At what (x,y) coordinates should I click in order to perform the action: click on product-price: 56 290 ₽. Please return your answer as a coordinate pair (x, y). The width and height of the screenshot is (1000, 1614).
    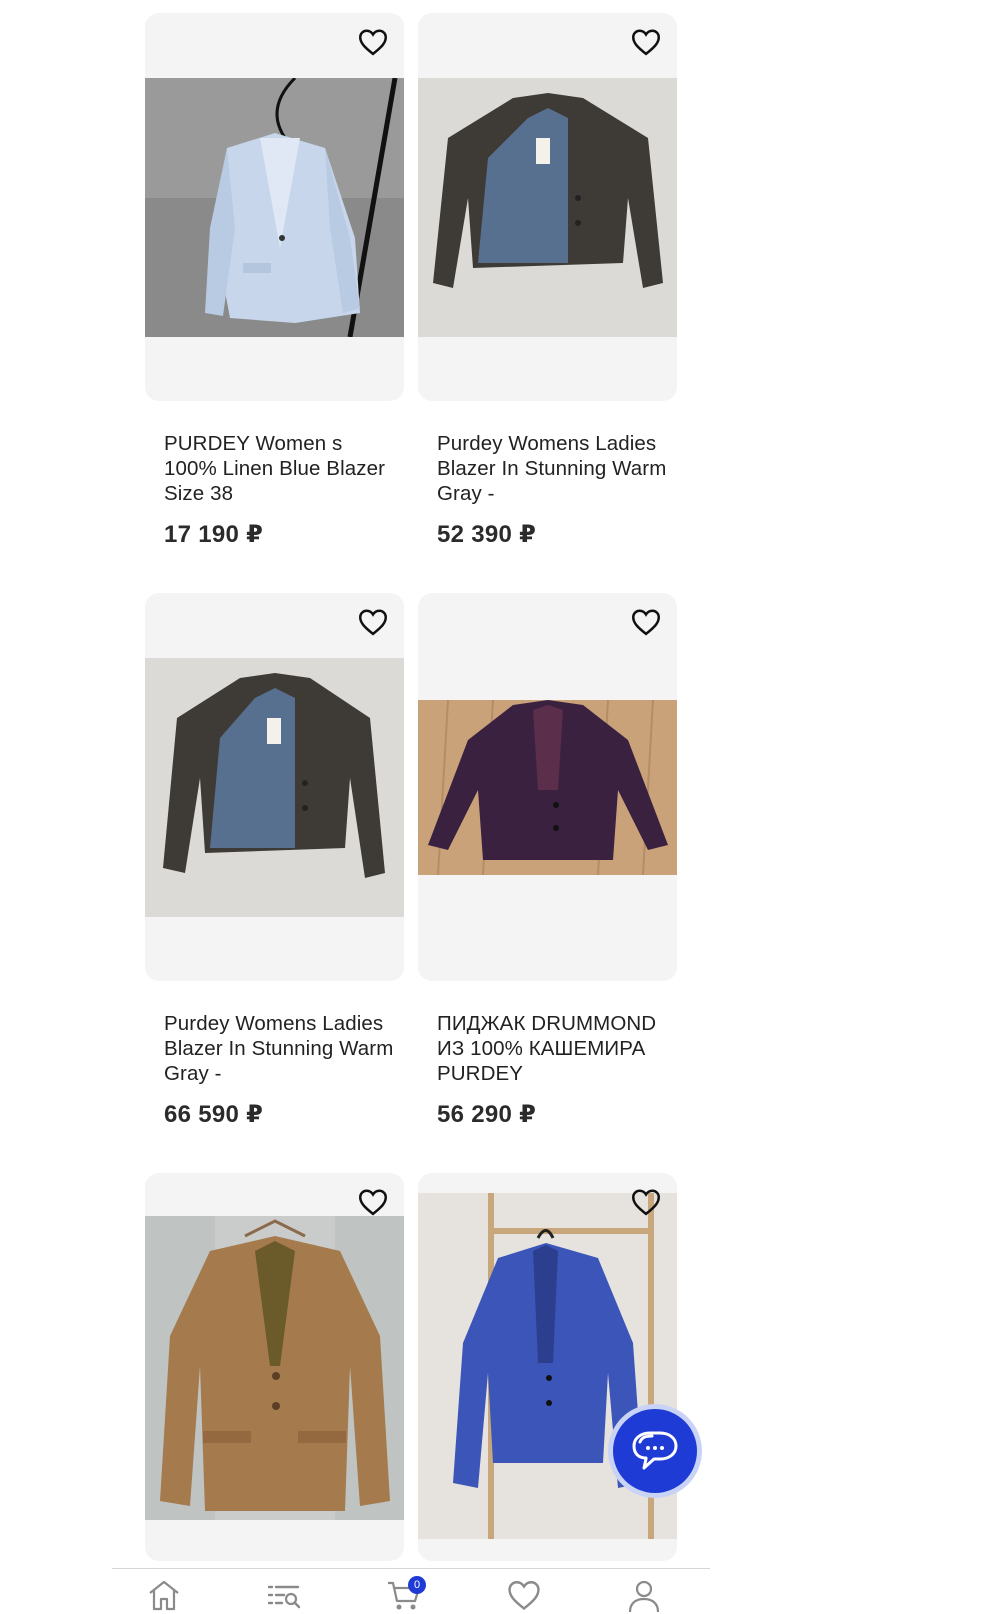
    Looking at the image, I should click on (487, 1114).